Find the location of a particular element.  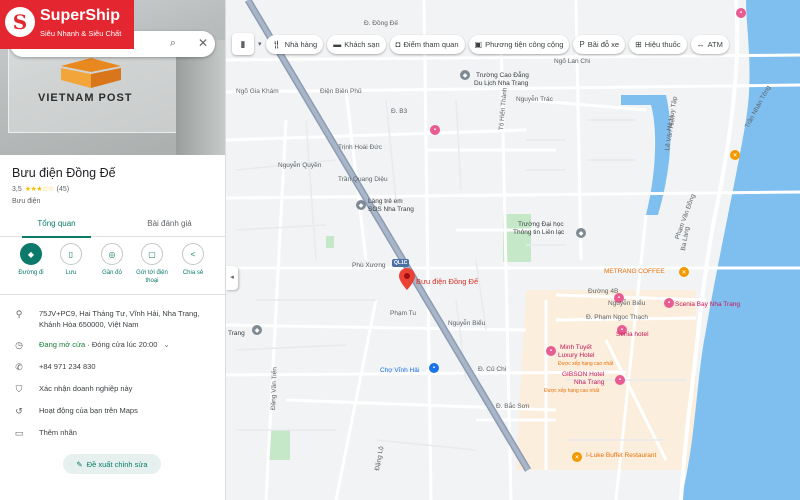

chip-attractions: ◘ Điểm tham quan is located at coordinates (427, 44).